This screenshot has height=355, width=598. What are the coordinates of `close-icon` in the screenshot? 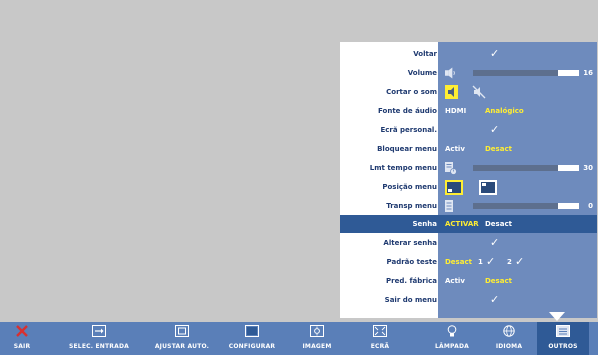 It's located at (22, 331).